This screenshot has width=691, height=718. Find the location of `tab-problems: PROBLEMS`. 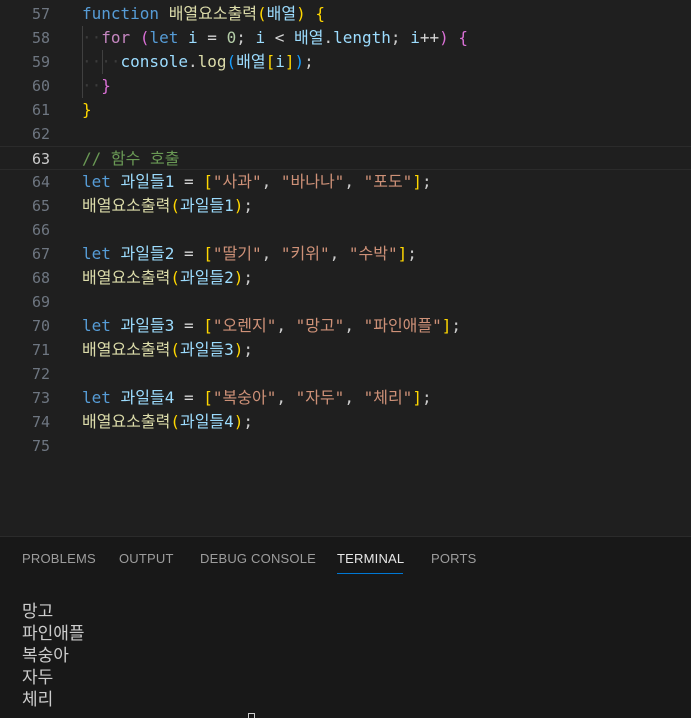

tab-problems: PROBLEMS is located at coordinates (59, 558).